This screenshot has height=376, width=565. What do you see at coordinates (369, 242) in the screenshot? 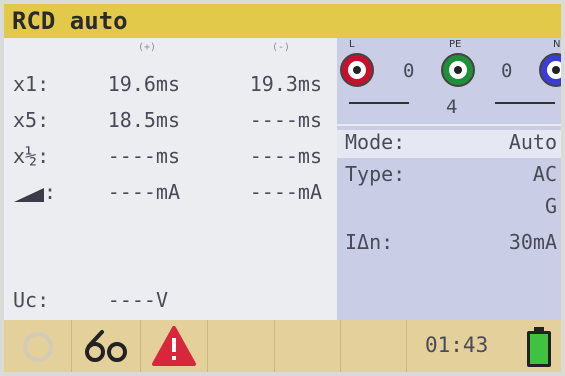
I see `idn-label: IΔn:` at bounding box center [369, 242].